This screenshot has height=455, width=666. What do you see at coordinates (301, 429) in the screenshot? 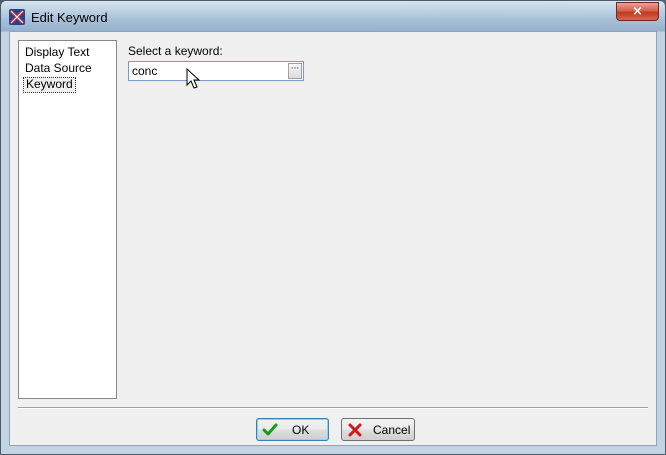
I see `ok-button-label: OK` at bounding box center [301, 429].